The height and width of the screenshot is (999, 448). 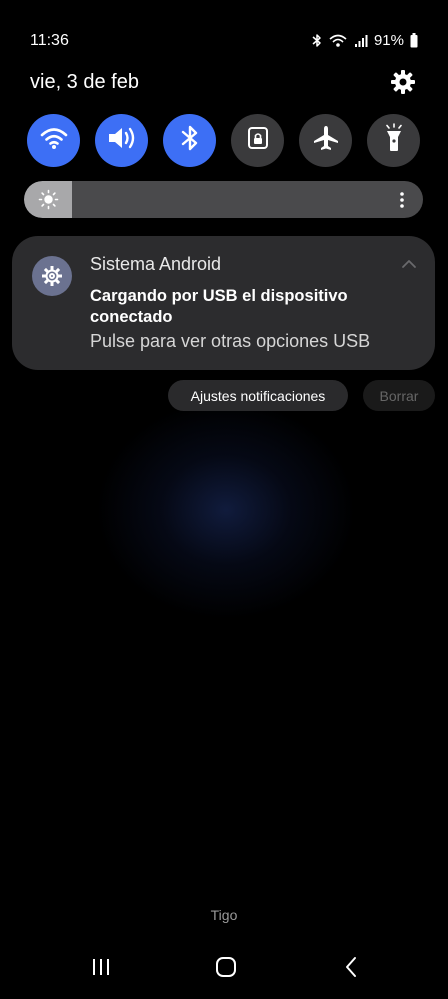 I want to click on bluetooth-toggle, so click(x=189, y=140).